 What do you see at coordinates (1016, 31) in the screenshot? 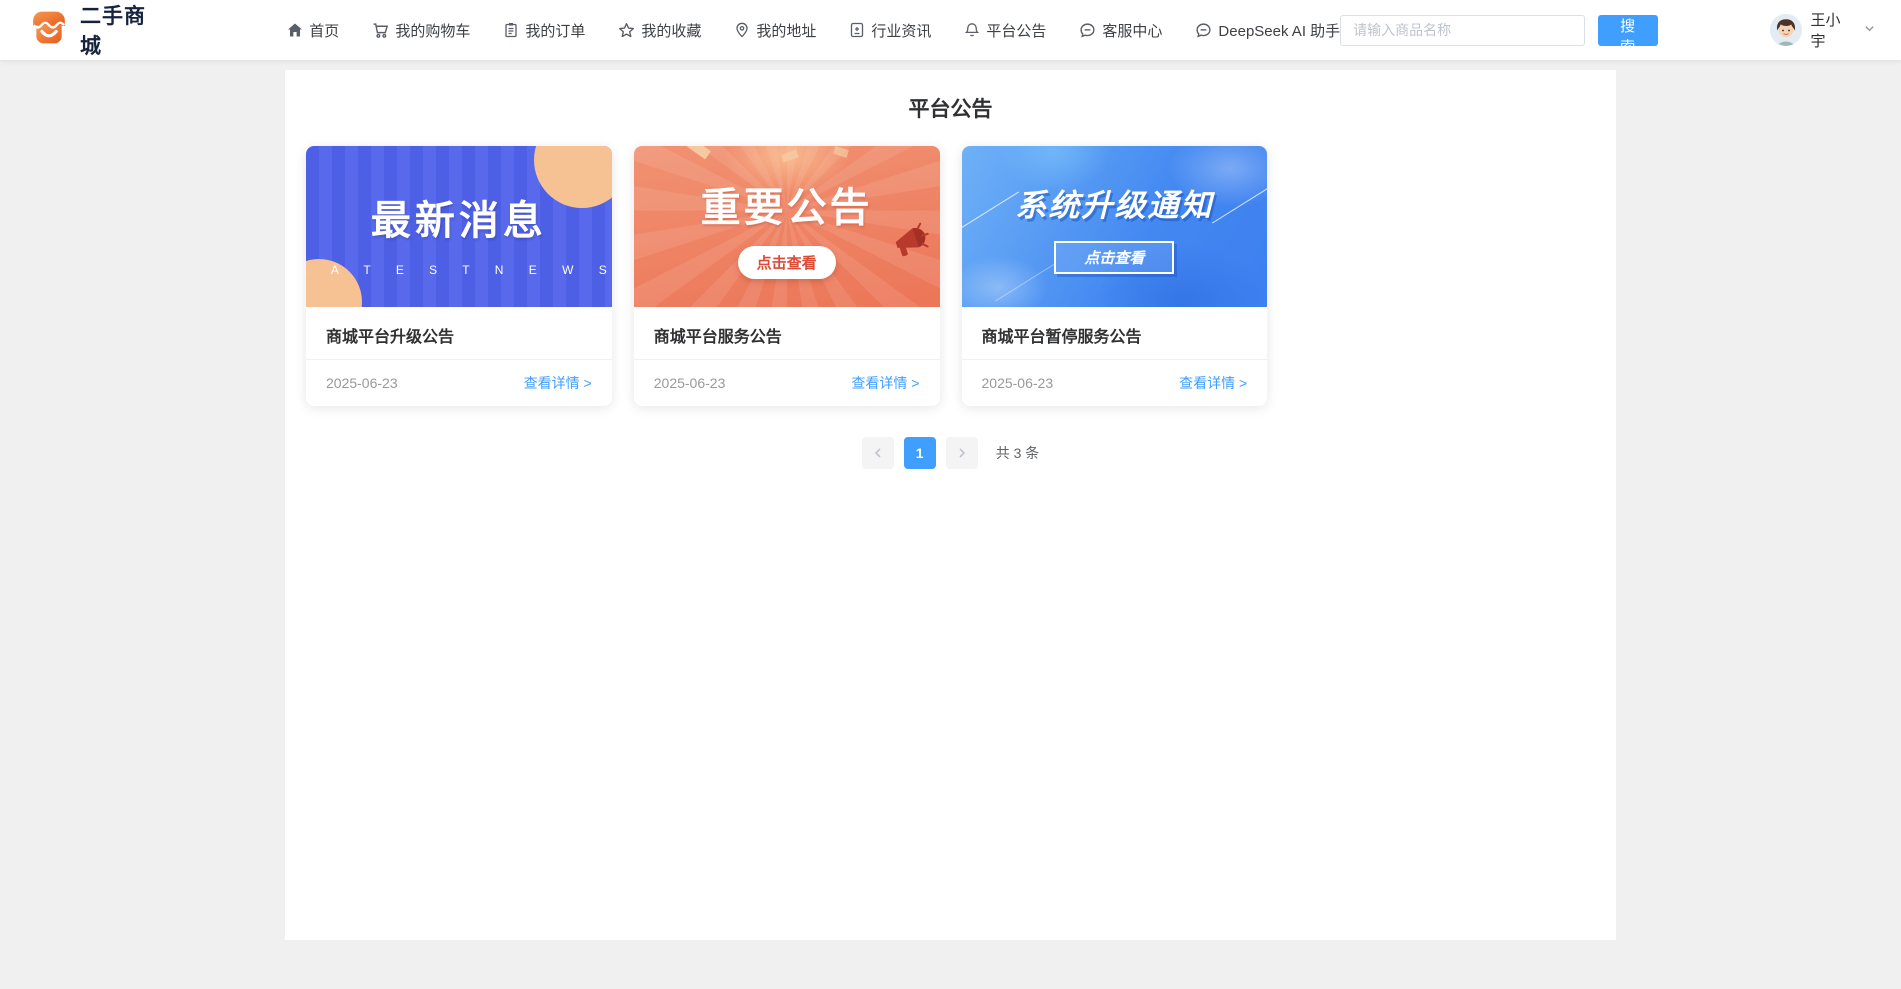
I see `nav-label: 平台公告` at bounding box center [1016, 31].